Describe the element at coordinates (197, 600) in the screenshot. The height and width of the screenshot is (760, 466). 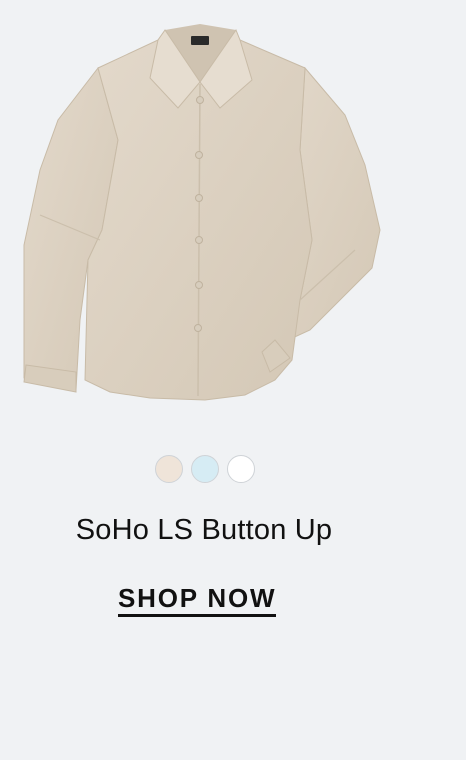
I see `shop-now-link: SHOP NOW` at that location.